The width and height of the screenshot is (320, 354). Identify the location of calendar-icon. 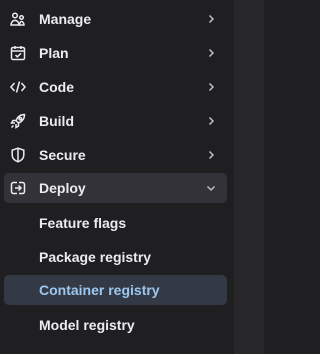
(18, 53).